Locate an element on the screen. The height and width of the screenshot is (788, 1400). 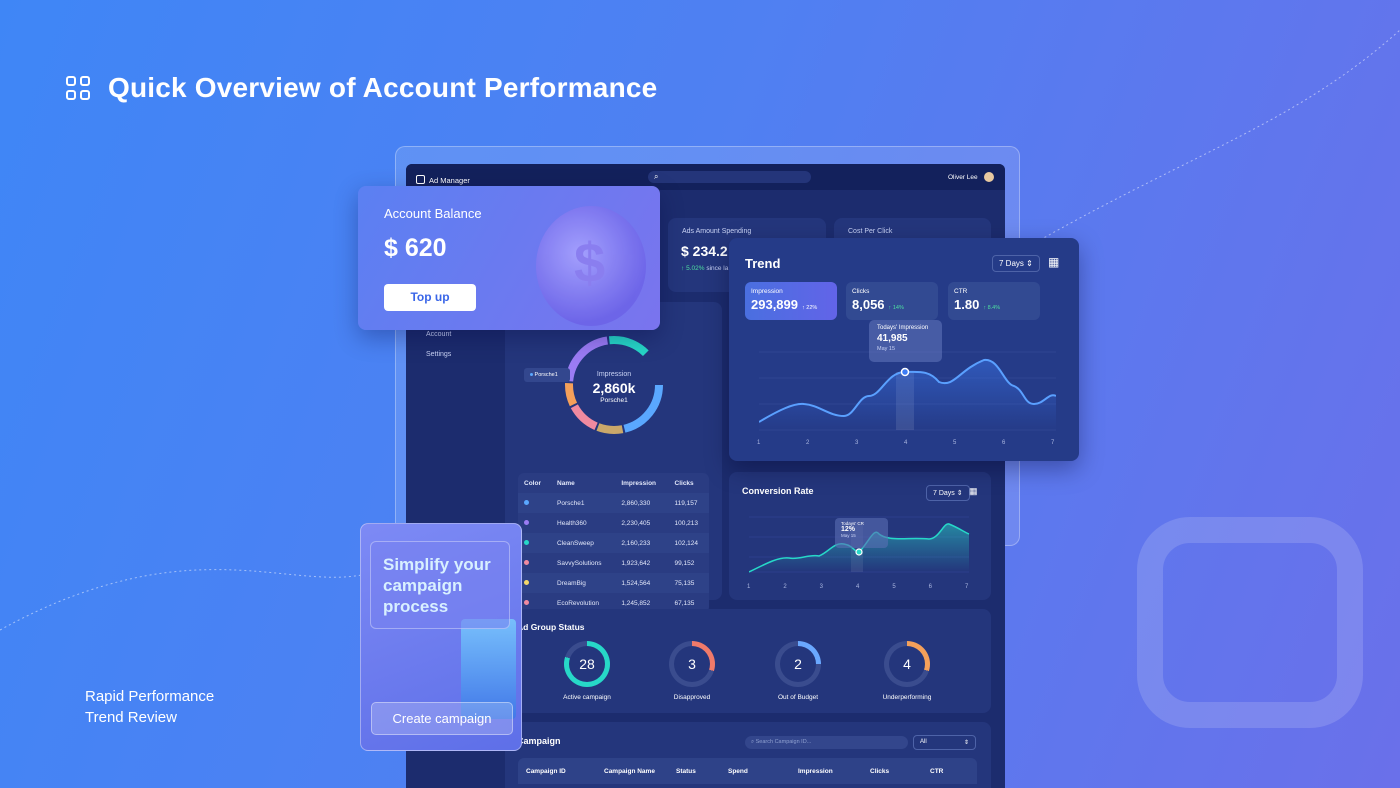
coin-illustration: $ is located at coordinates (591, 266).